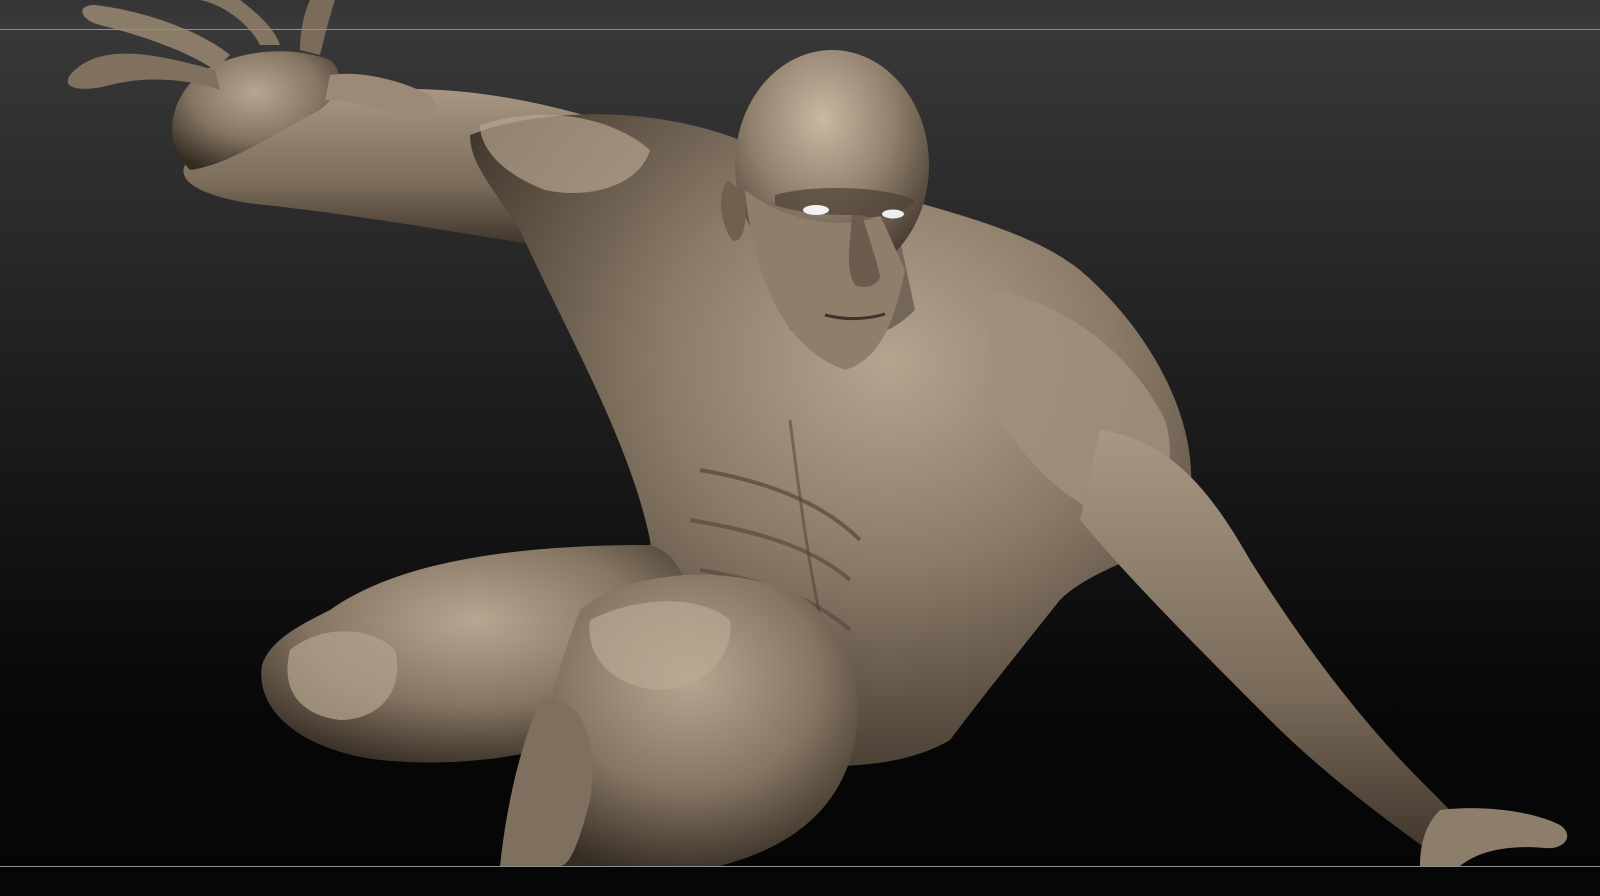 The height and width of the screenshot is (896, 1600). Describe the element at coordinates (559, 705) in the screenshot. I see `legs` at that location.